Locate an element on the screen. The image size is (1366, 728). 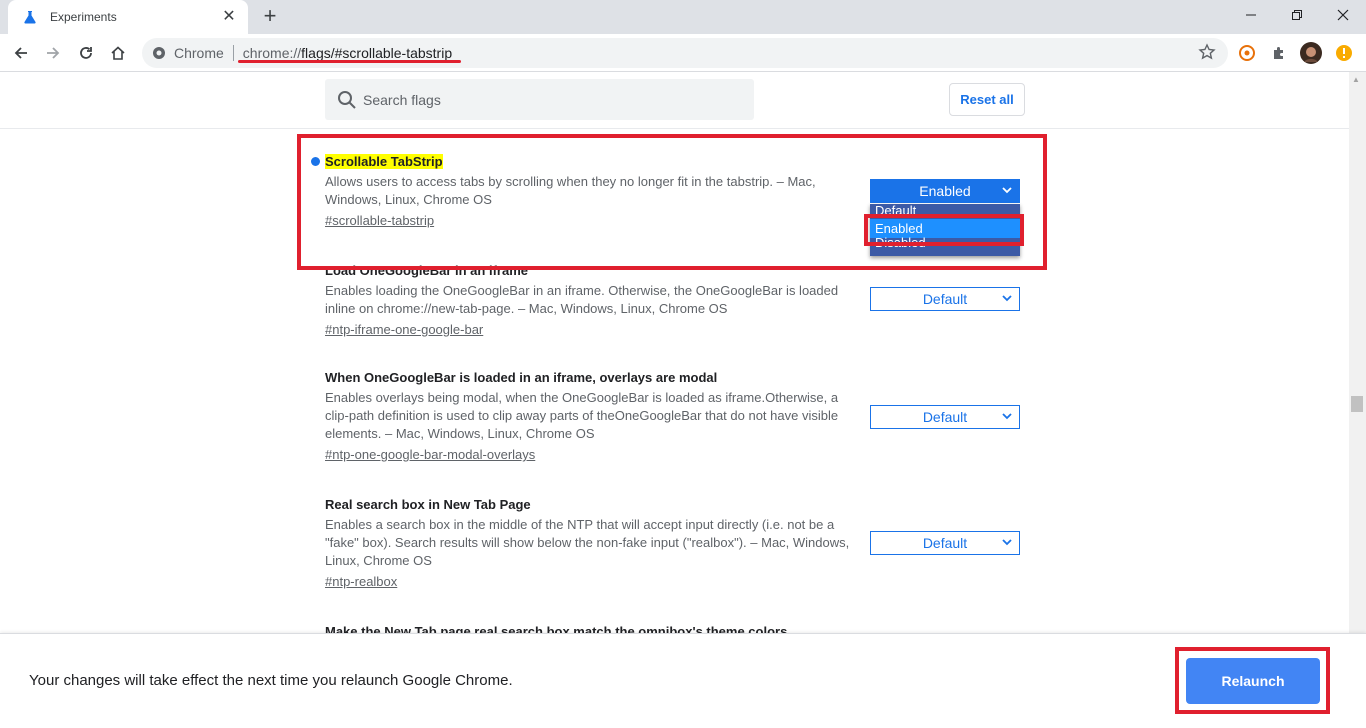
modified-indicator-dot is located at coordinates (315, 161).